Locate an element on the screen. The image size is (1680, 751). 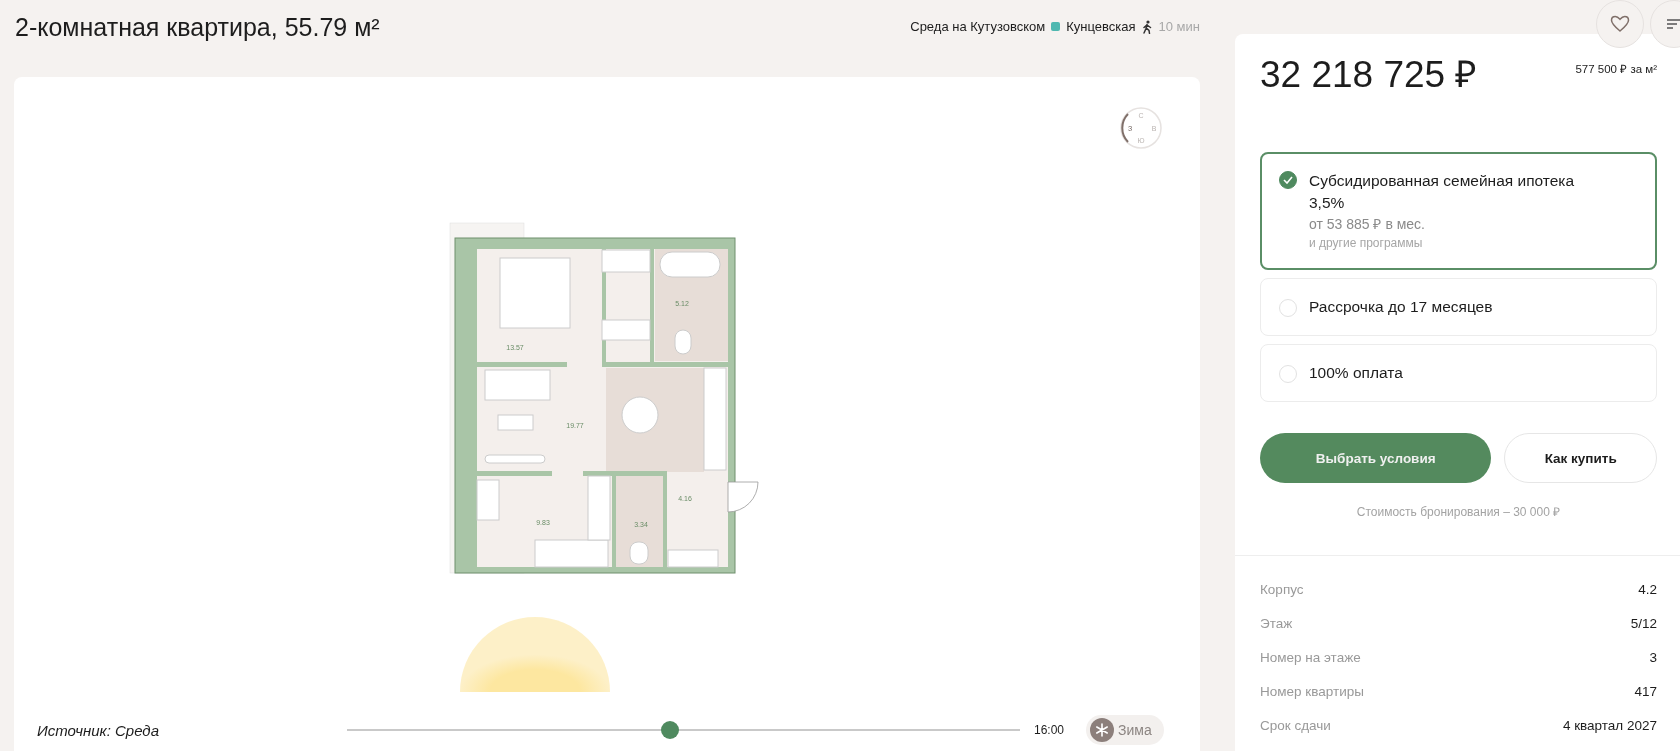
payment-option: Рассрочка до 17 месяцев is located at coordinates (1458, 307).